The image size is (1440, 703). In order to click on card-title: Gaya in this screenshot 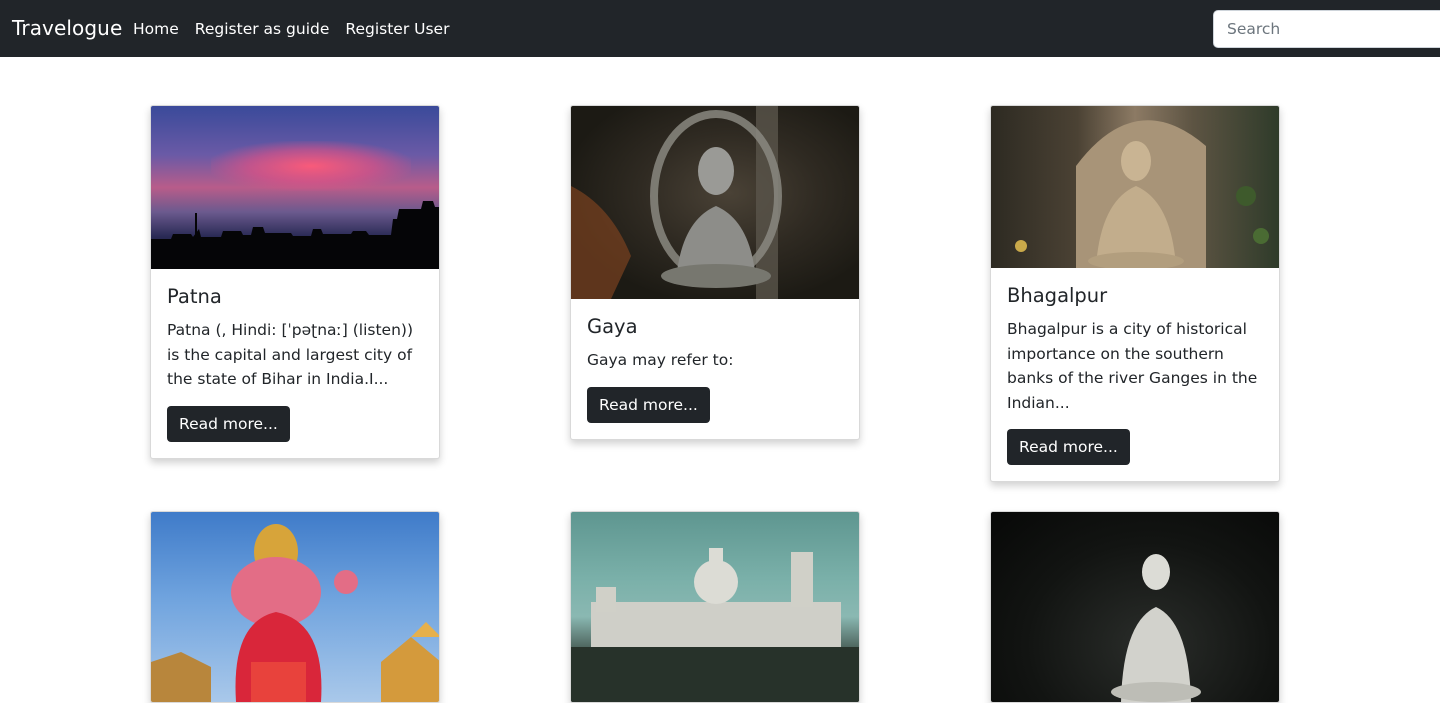, I will do `click(612, 326)`.